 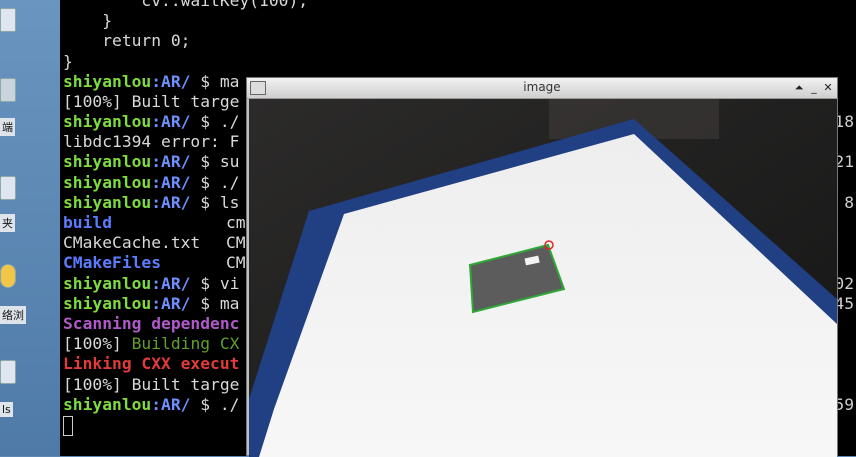 I want to click on folder-icon, so click(x=8, y=188).